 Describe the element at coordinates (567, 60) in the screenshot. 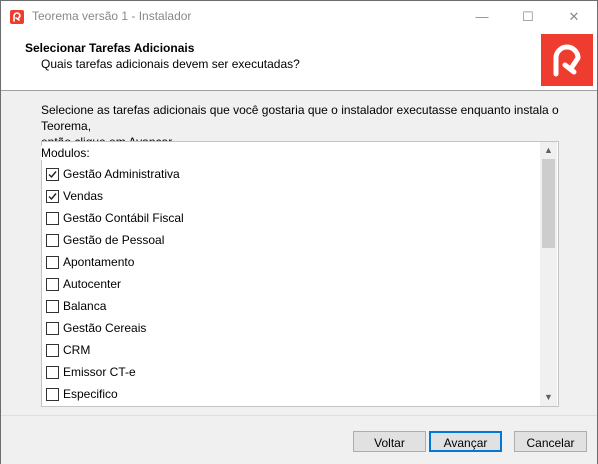

I see `wizard-logo-icon` at that location.